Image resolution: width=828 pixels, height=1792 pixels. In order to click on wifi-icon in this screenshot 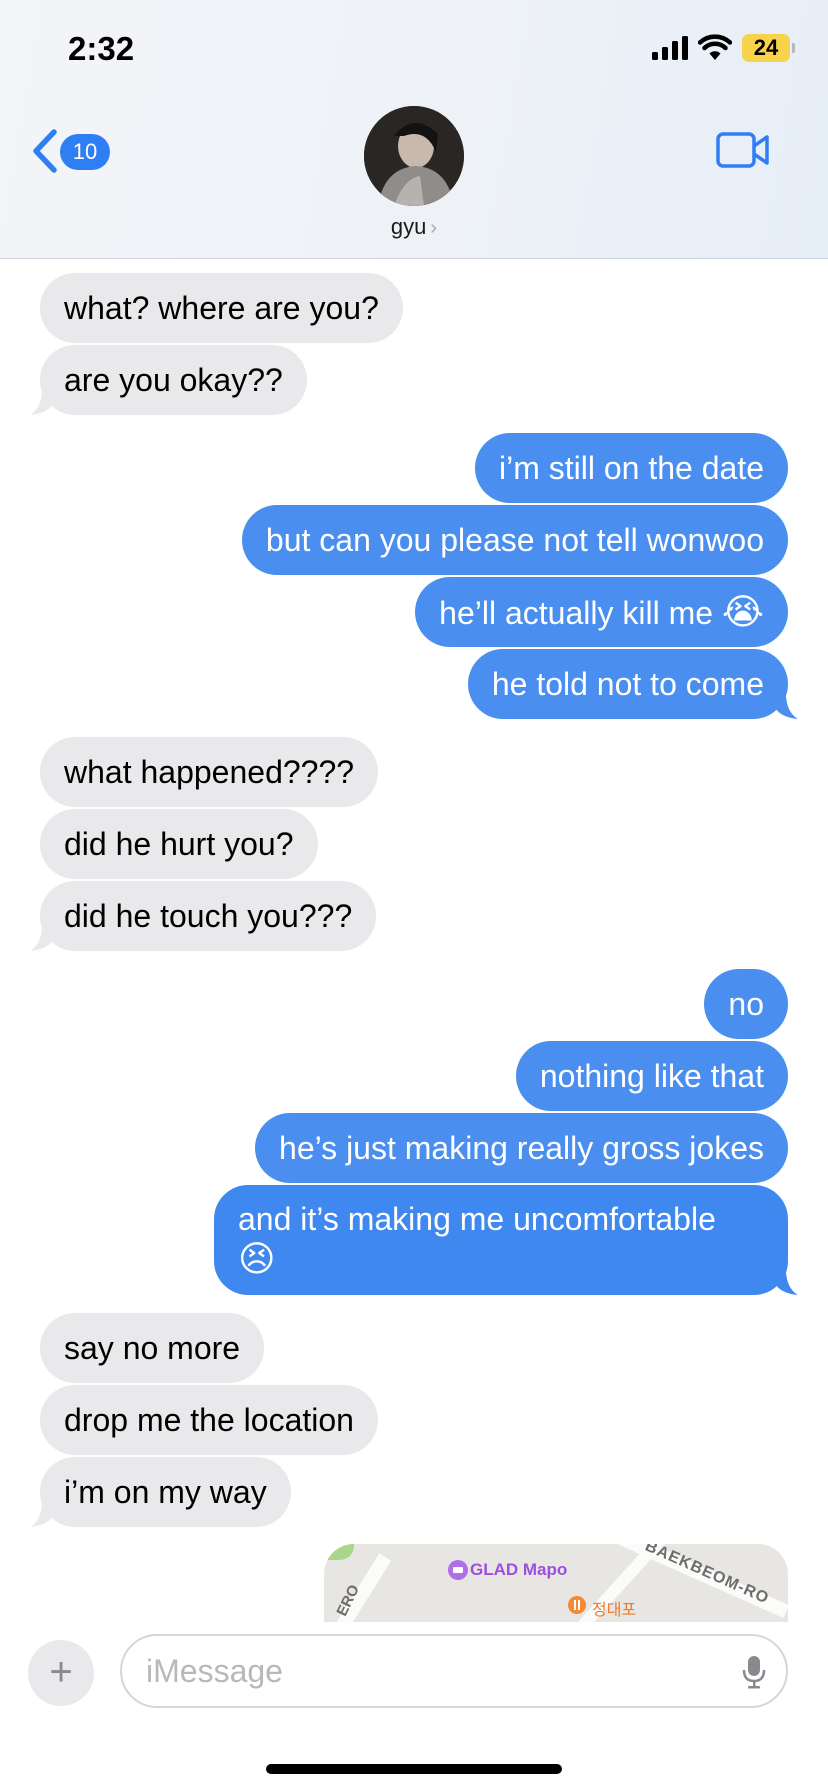, I will do `click(715, 47)`.